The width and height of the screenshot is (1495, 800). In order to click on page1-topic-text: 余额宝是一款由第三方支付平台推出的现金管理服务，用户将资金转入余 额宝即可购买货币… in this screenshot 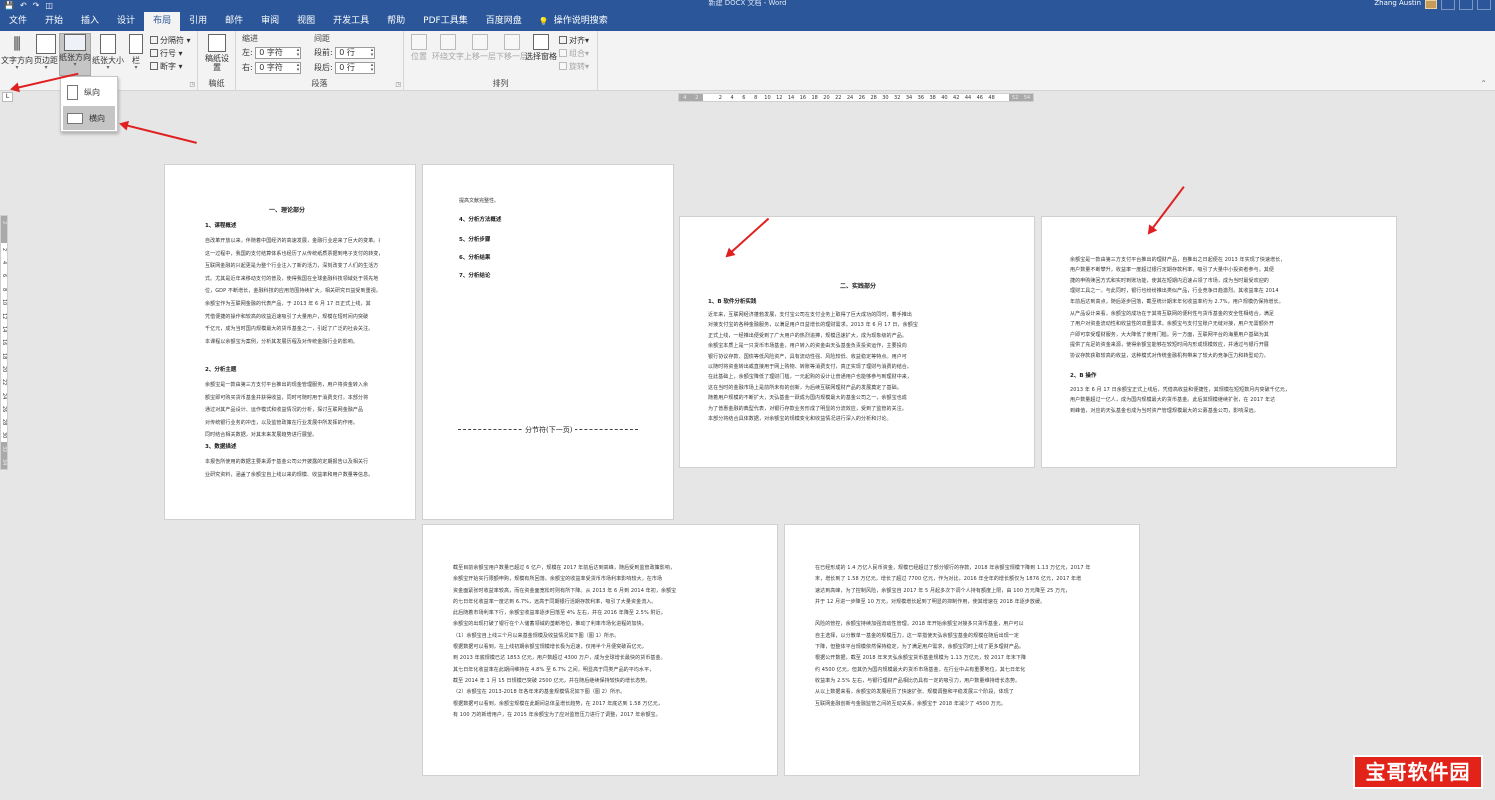, I will do `click(292, 410)`.